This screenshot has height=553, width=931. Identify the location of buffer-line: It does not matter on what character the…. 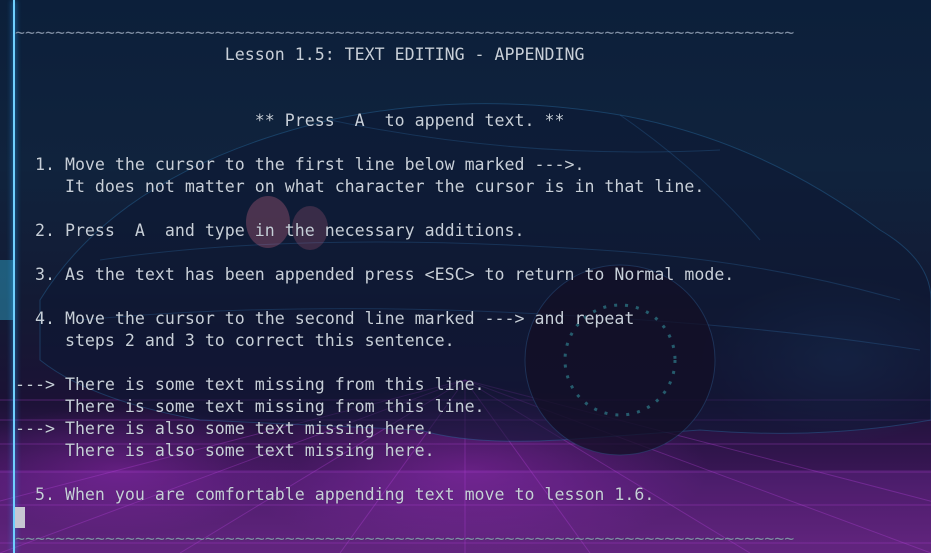
(360, 186).